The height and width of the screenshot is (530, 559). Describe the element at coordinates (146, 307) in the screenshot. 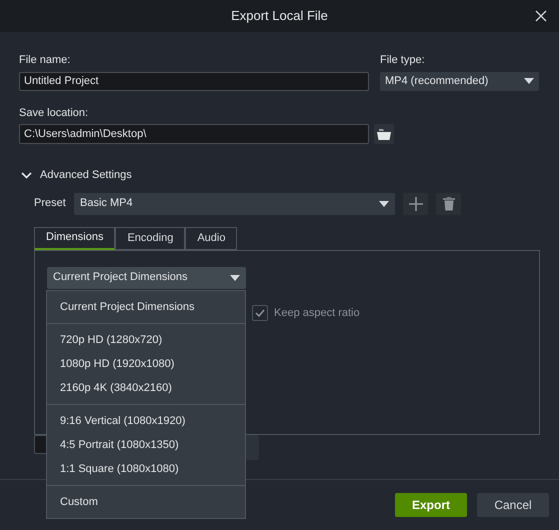

I see `menu-item: Current Project Dimensions` at that location.